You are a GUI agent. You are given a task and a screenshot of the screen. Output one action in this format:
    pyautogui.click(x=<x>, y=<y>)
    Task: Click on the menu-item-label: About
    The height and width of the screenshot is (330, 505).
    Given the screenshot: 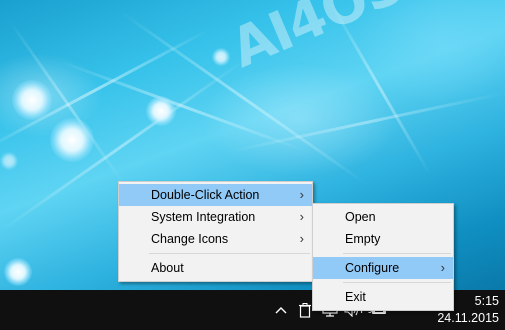 What is the action you would take?
    pyautogui.click(x=167, y=268)
    